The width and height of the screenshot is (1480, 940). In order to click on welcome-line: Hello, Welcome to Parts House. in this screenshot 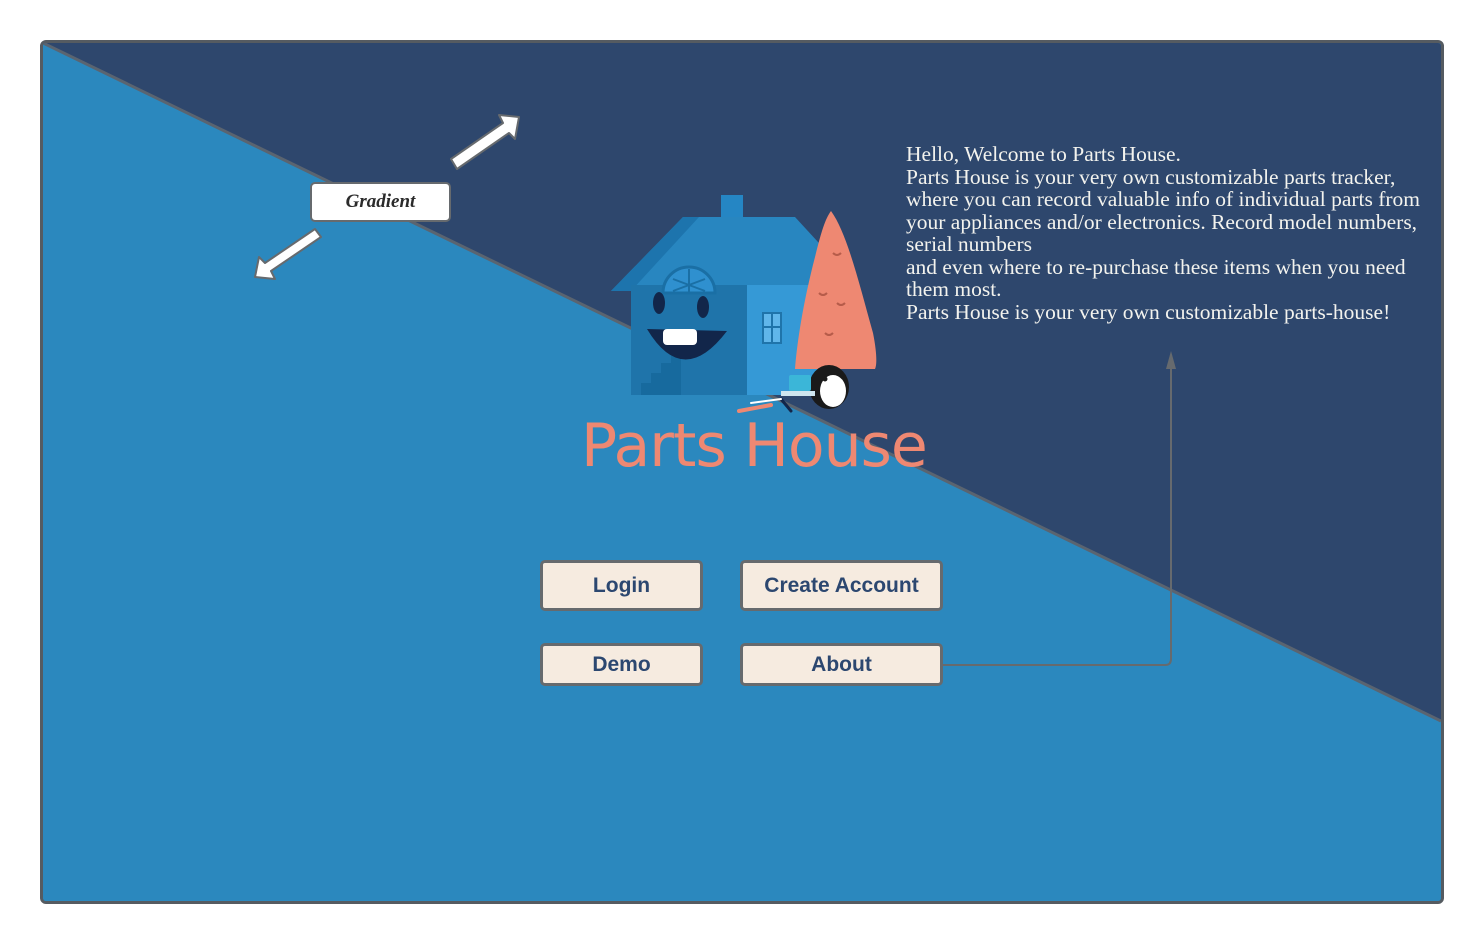, I will do `click(1043, 154)`.